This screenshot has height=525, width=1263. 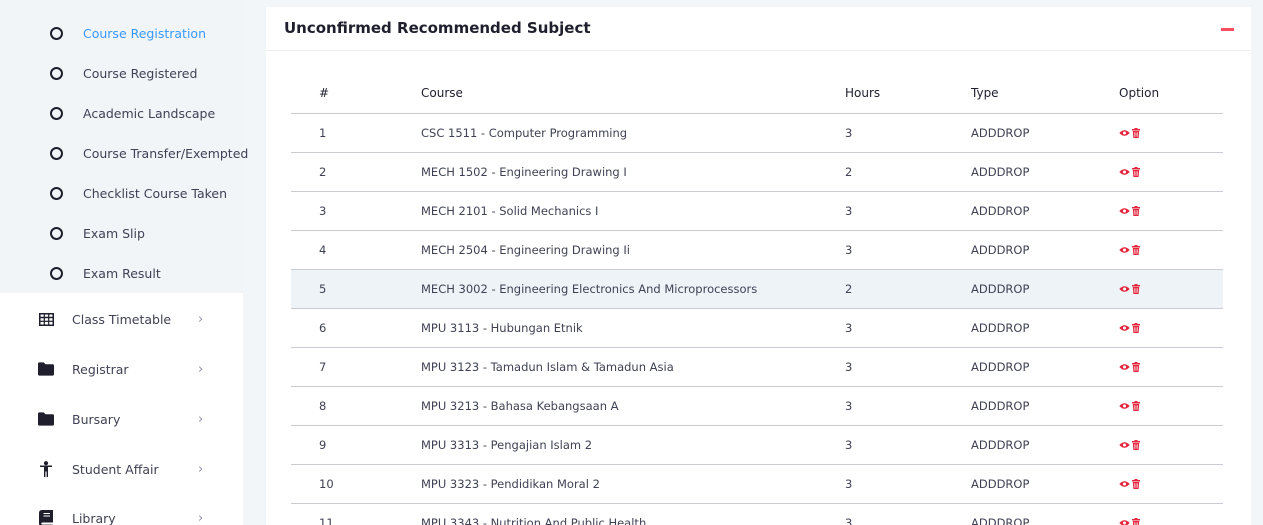 What do you see at coordinates (132, 113) in the screenshot?
I see `submenu-item-academic-landscape: Academic Landscape` at bounding box center [132, 113].